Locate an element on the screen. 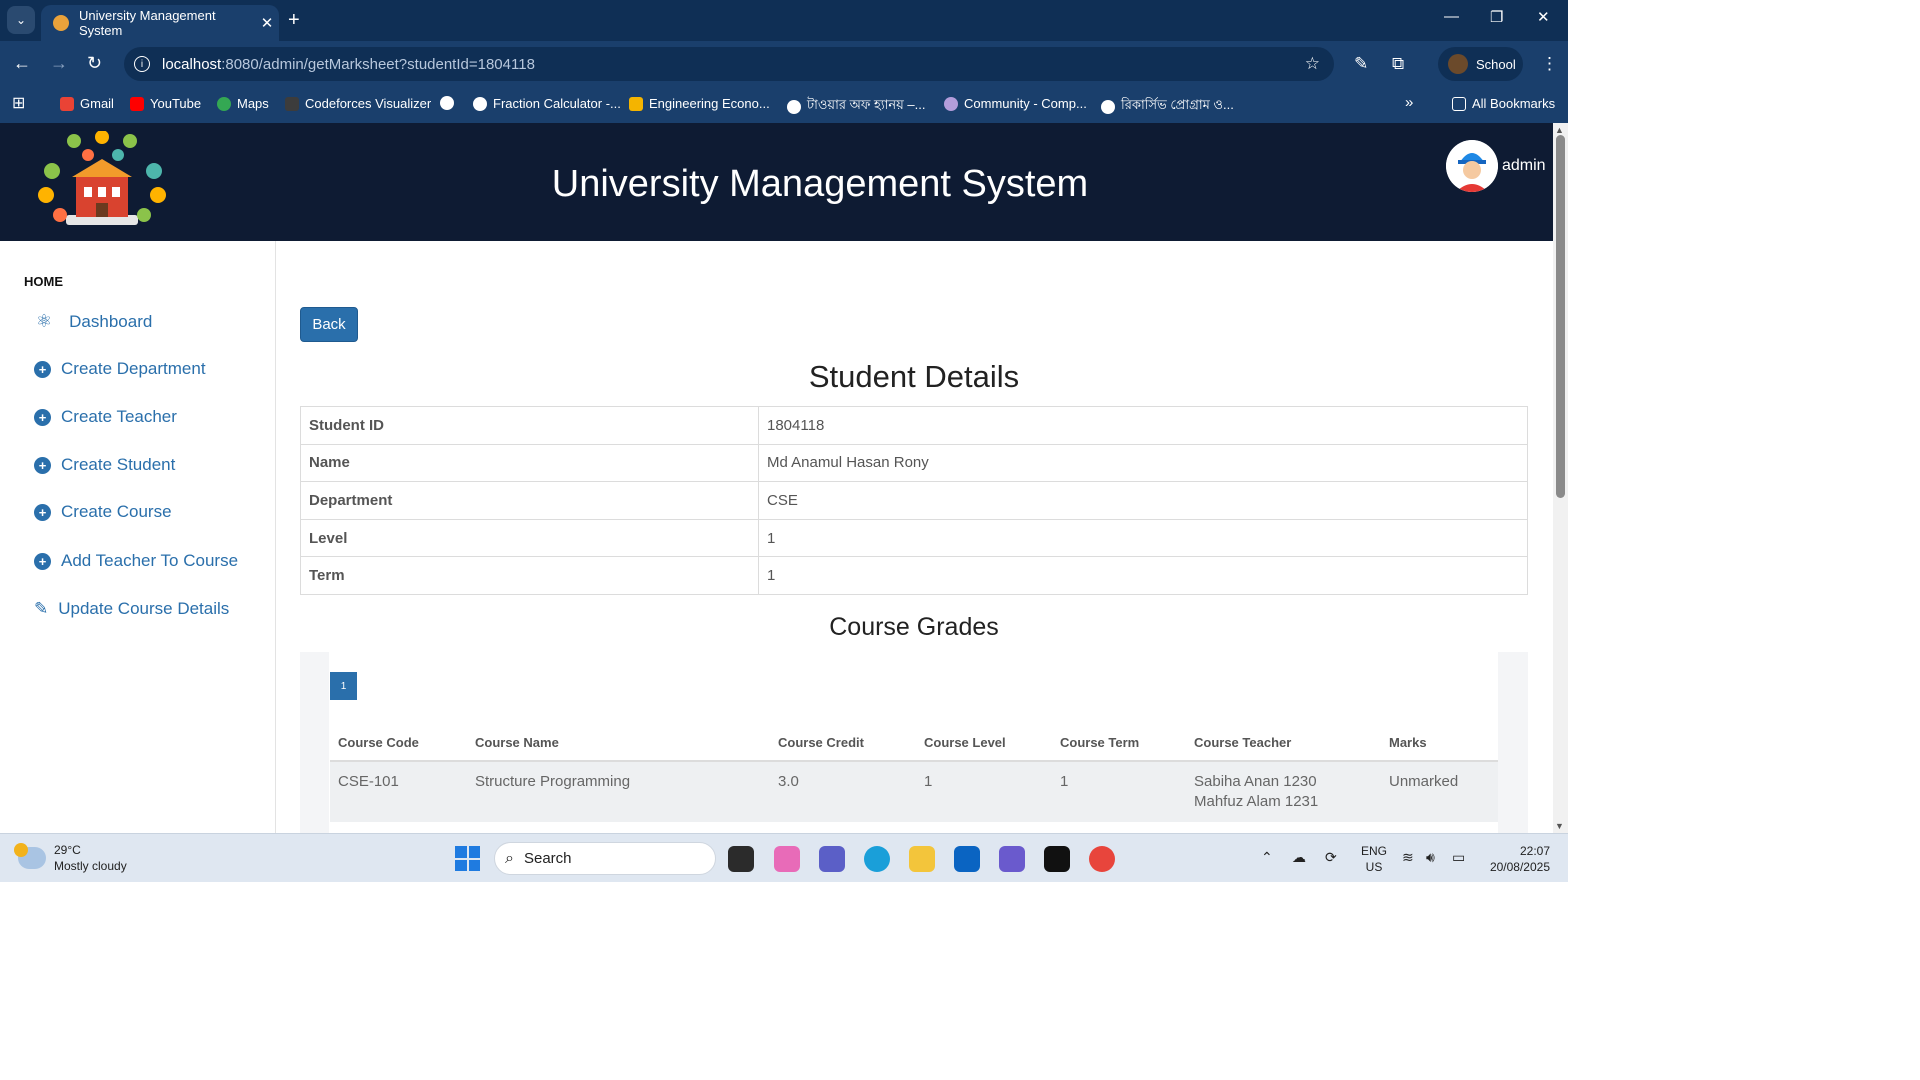 Image resolution: width=1920 pixels, height=1080 pixels. language-indicator: ENG US is located at coordinates (1374, 859).